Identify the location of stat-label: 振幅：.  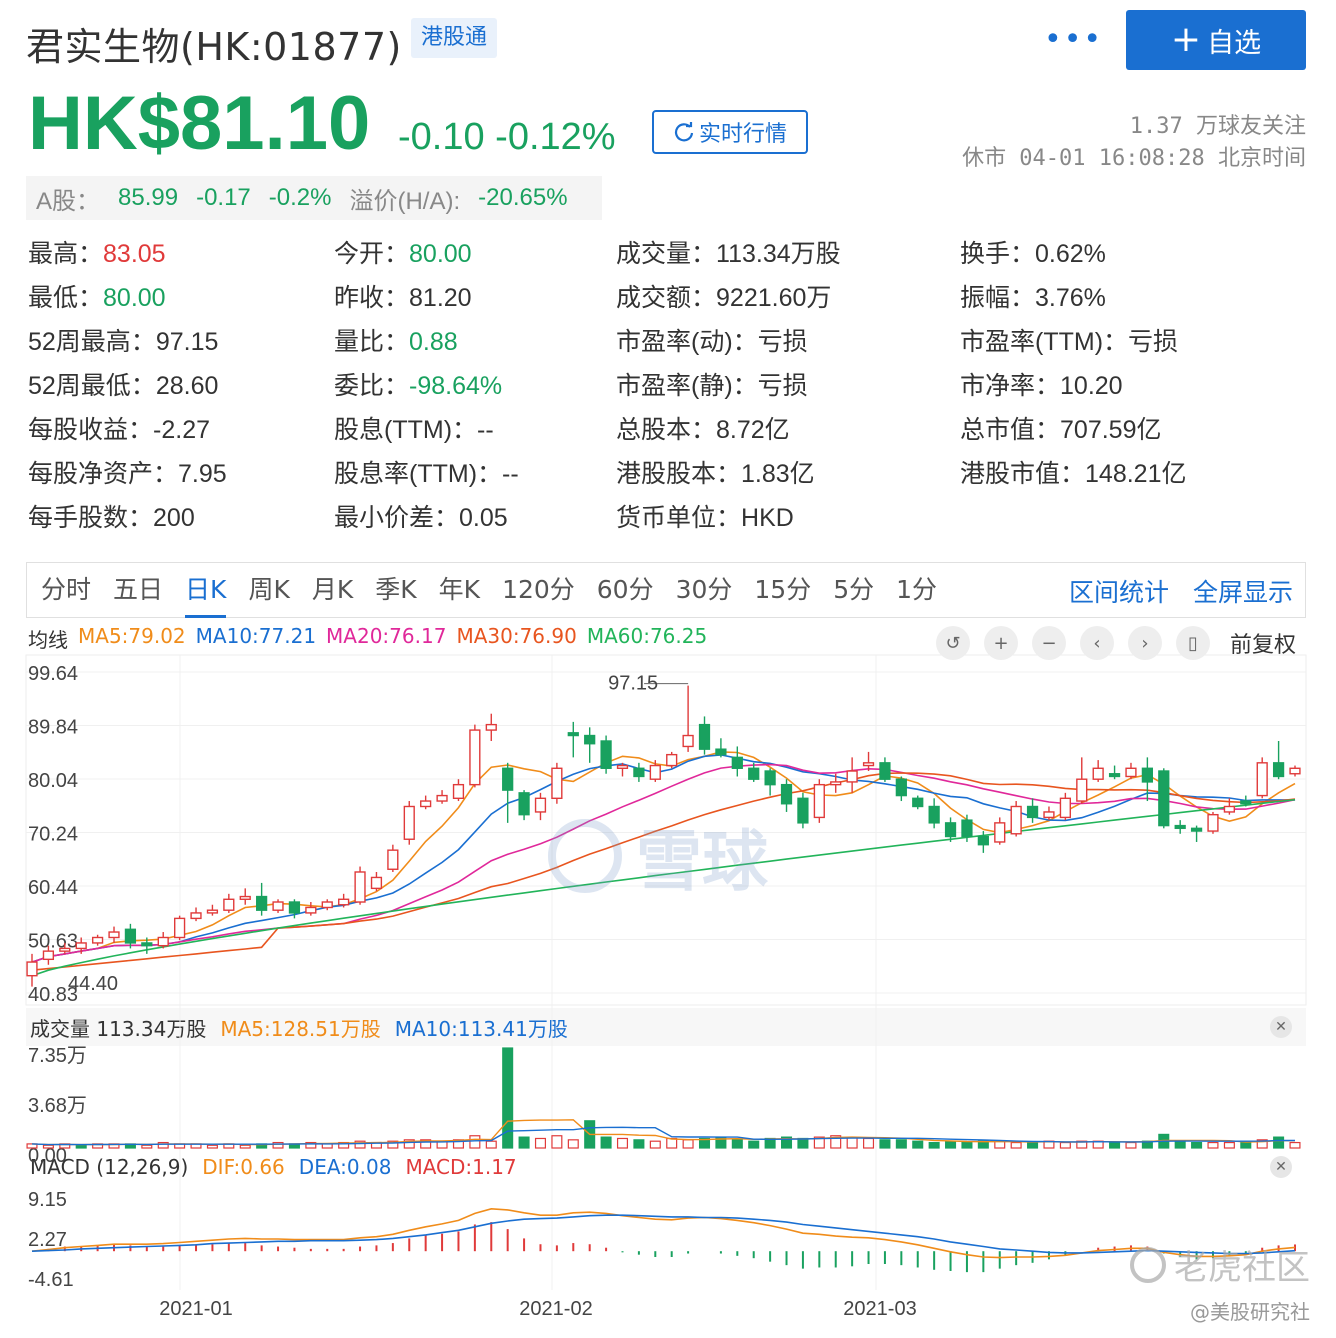
(998, 298).